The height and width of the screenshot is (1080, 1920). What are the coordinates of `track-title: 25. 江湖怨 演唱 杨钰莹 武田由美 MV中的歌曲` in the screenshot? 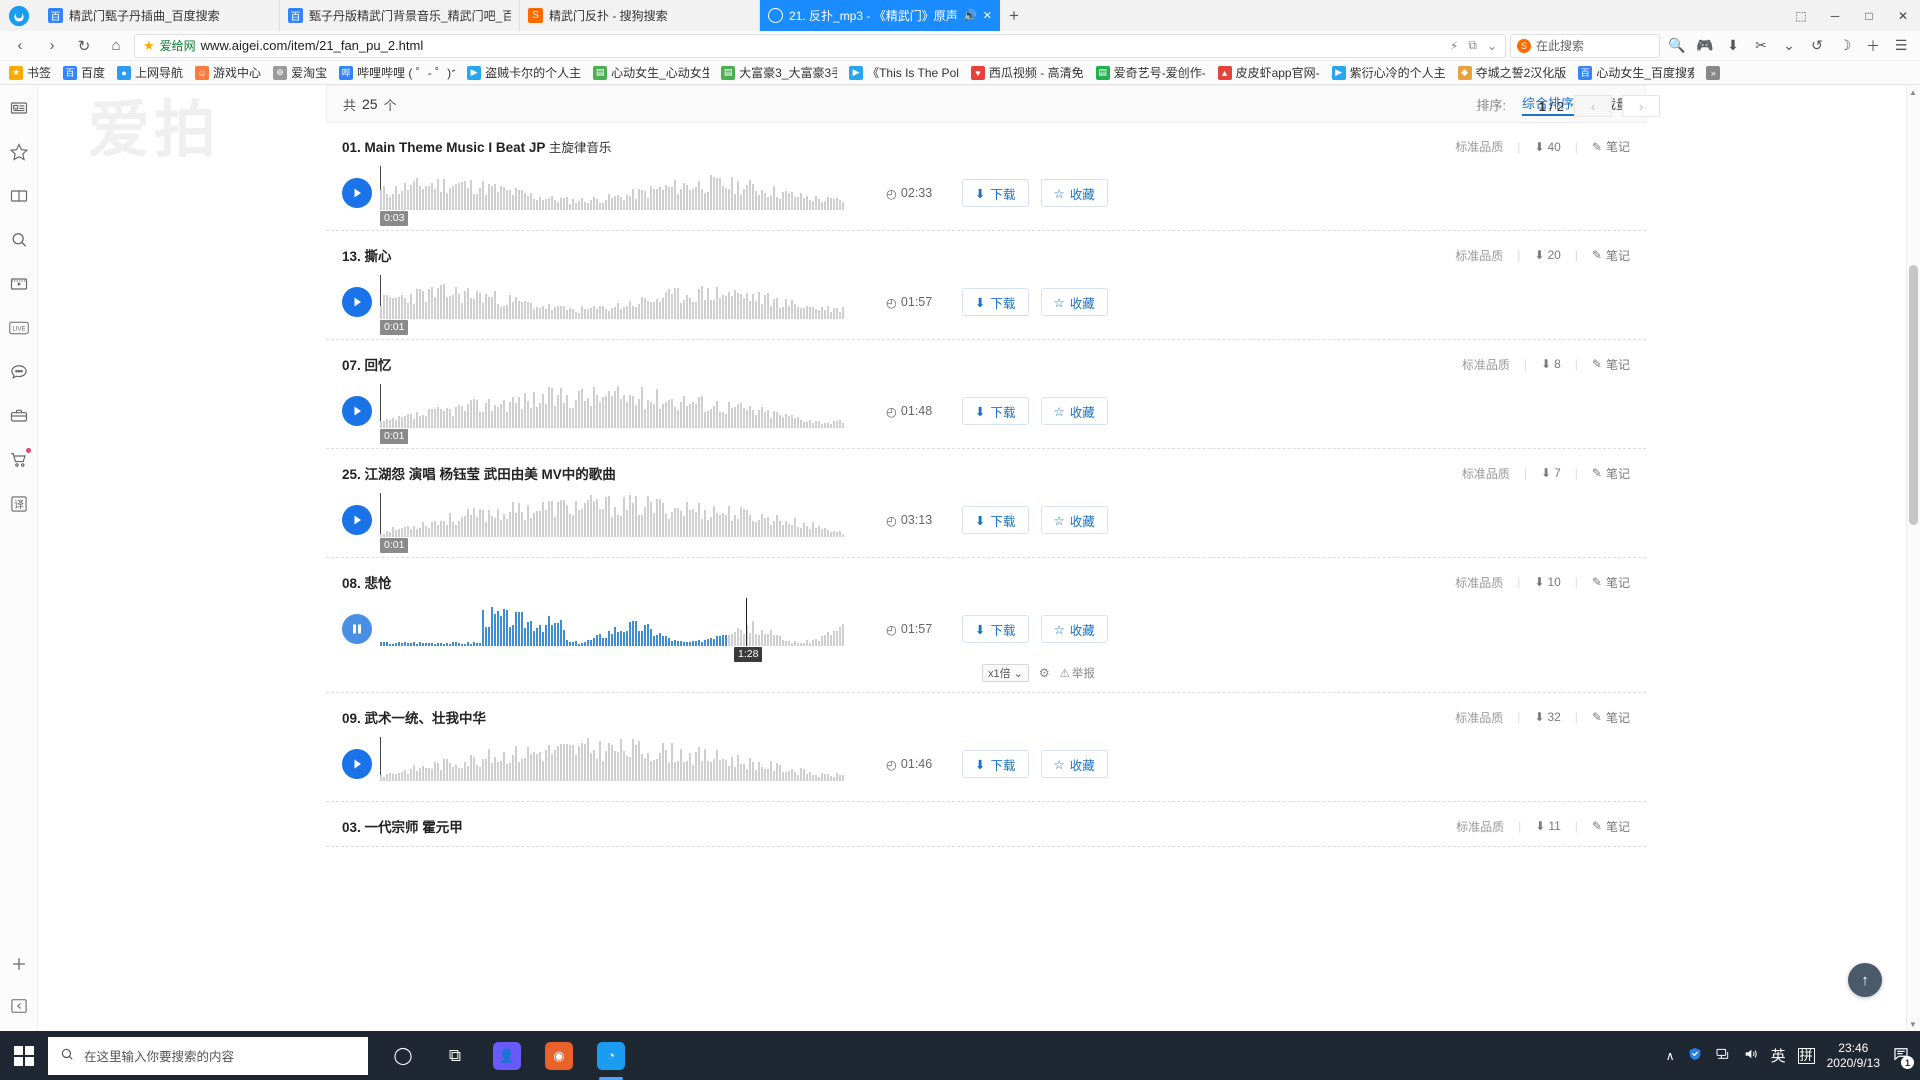 It's located at (479, 473).